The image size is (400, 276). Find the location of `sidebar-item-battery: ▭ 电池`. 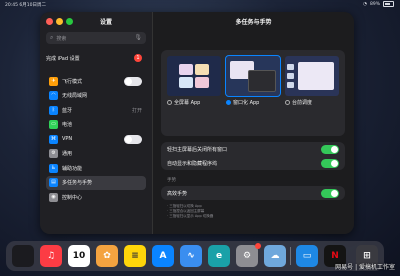

sidebar-item-battery: ▭ 电池 is located at coordinates (96, 125).